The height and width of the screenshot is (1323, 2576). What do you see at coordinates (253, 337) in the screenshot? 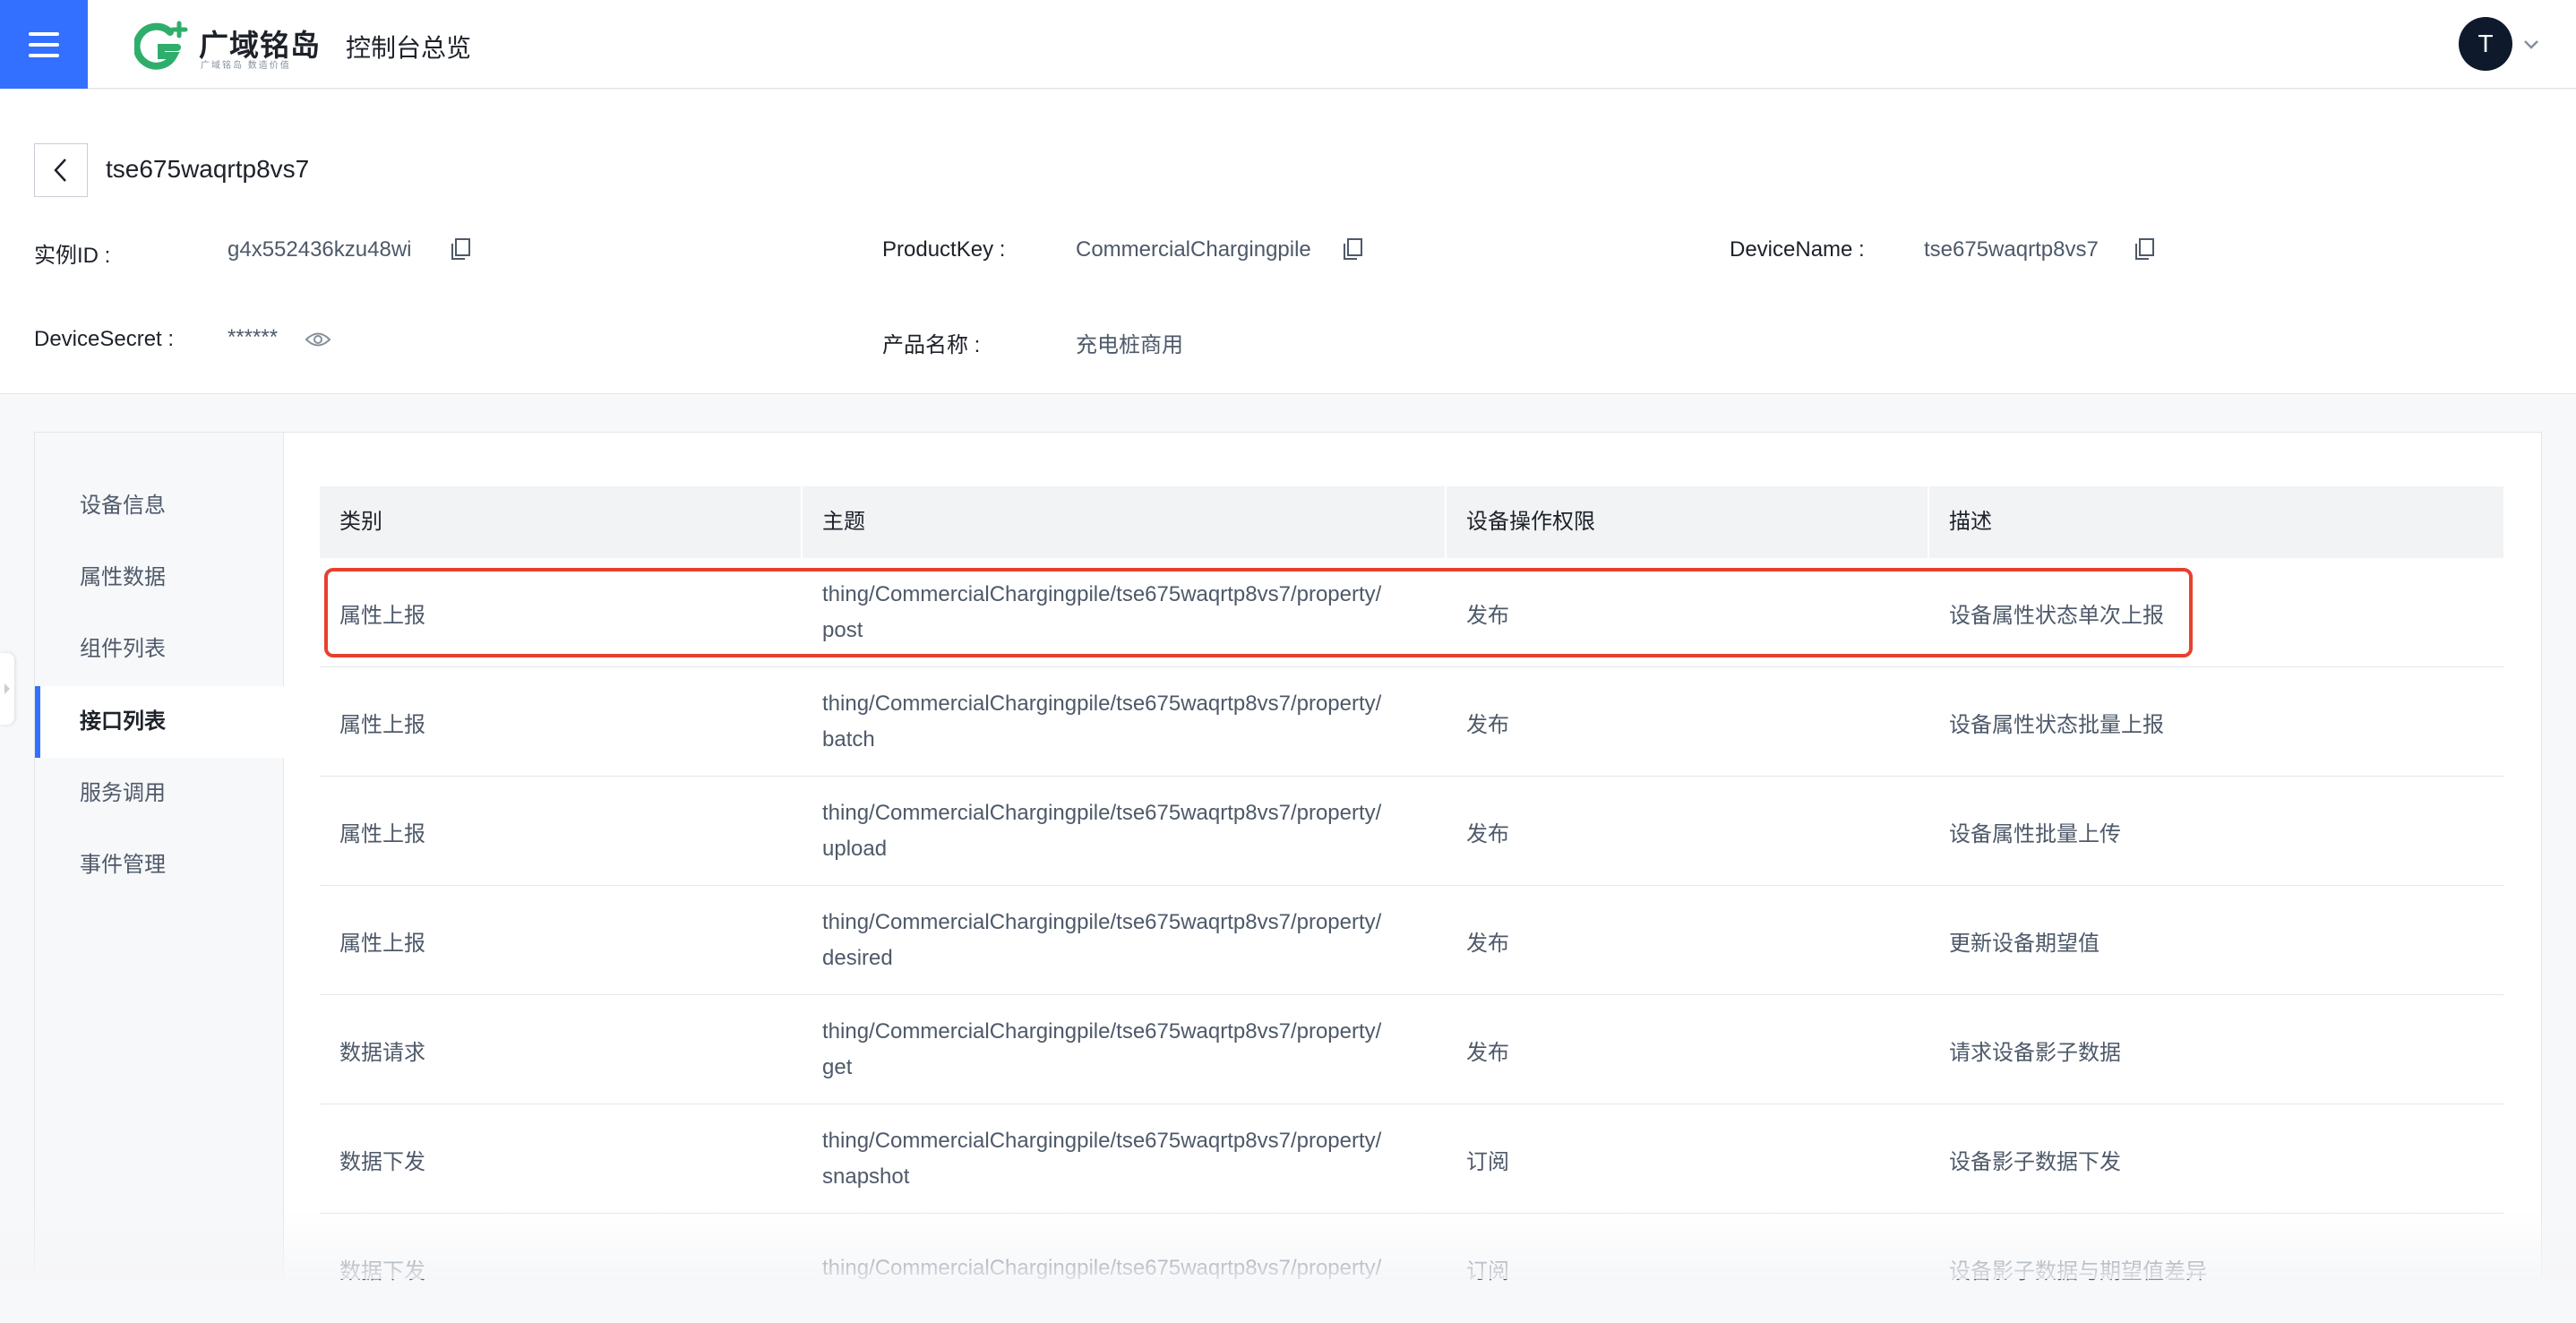
I see `device-secret-value: ******` at bounding box center [253, 337].